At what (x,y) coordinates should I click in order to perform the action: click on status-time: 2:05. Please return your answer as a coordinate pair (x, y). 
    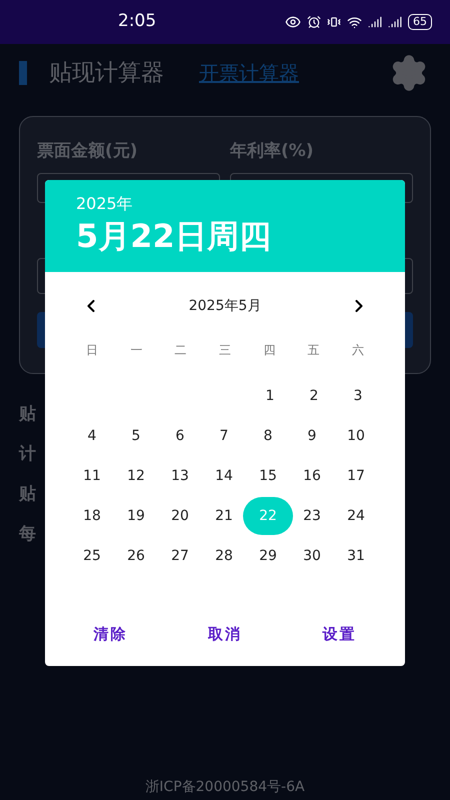
    Looking at the image, I should click on (137, 22).